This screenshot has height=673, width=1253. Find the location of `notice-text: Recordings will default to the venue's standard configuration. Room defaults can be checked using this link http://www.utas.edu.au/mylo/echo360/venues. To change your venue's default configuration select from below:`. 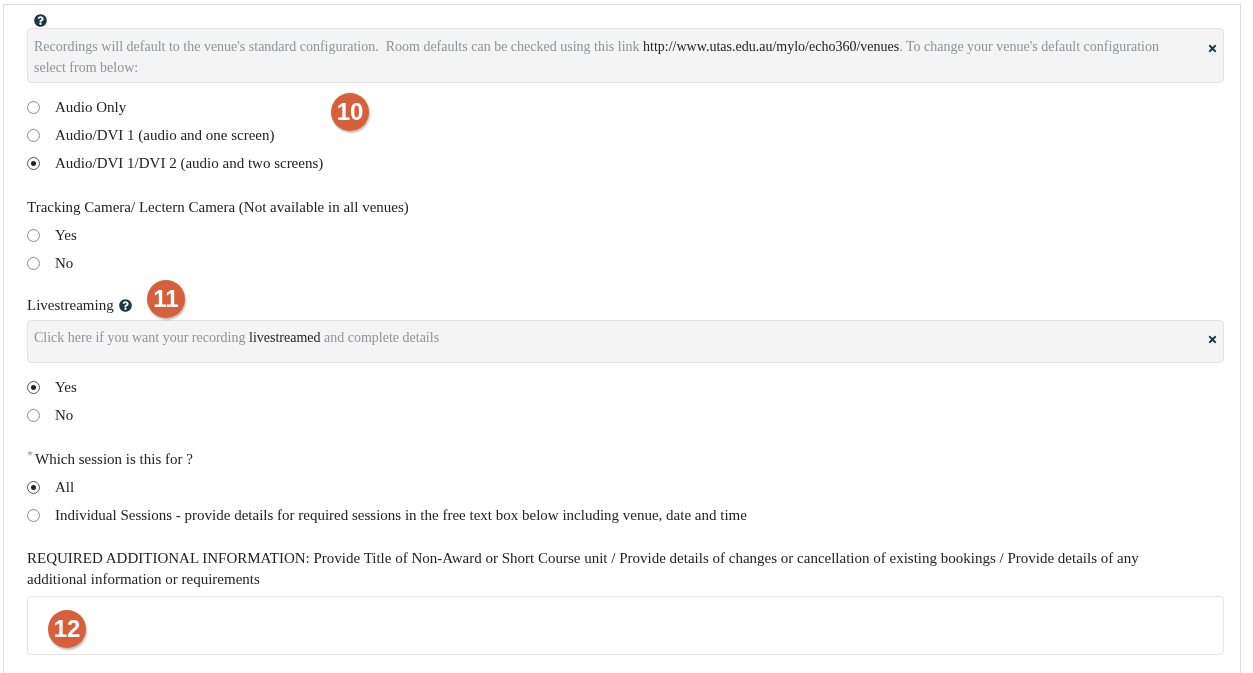

notice-text: Recordings will default to the venue's standard configuration. Room defaults can be checked using this link http://www.utas.edu.au/mylo/echo360/venues. To change your venue's default configuration select from below: is located at coordinates (597, 57).